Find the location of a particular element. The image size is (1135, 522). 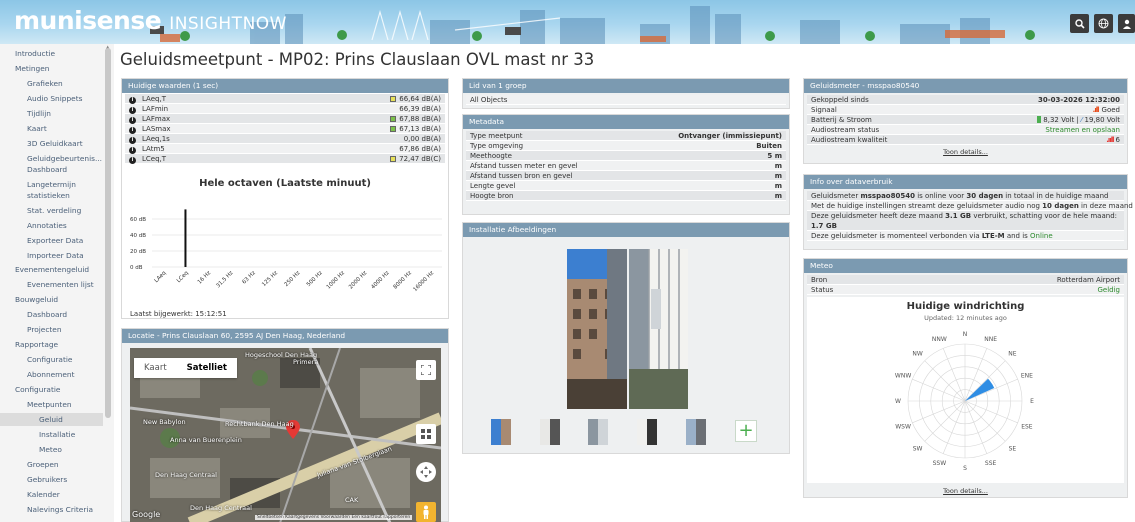

chart-bar is located at coordinates (185, 238).